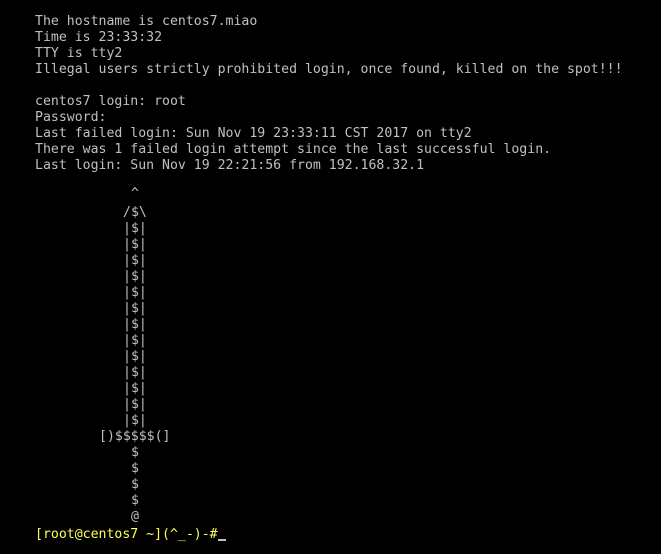  I want to click on text-cursor, so click(221, 540).